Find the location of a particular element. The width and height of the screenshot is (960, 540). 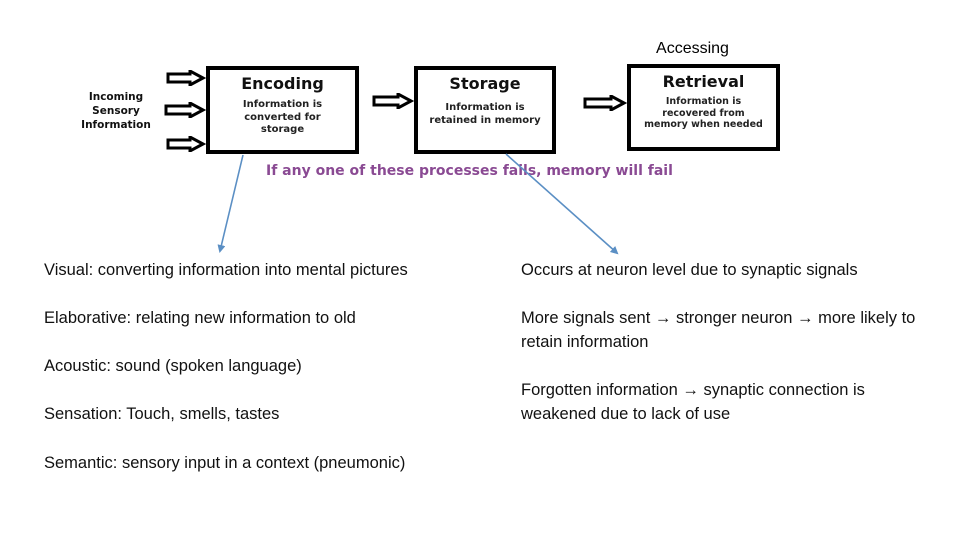

stage-title: Retrieval is located at coordinates (703, 81).